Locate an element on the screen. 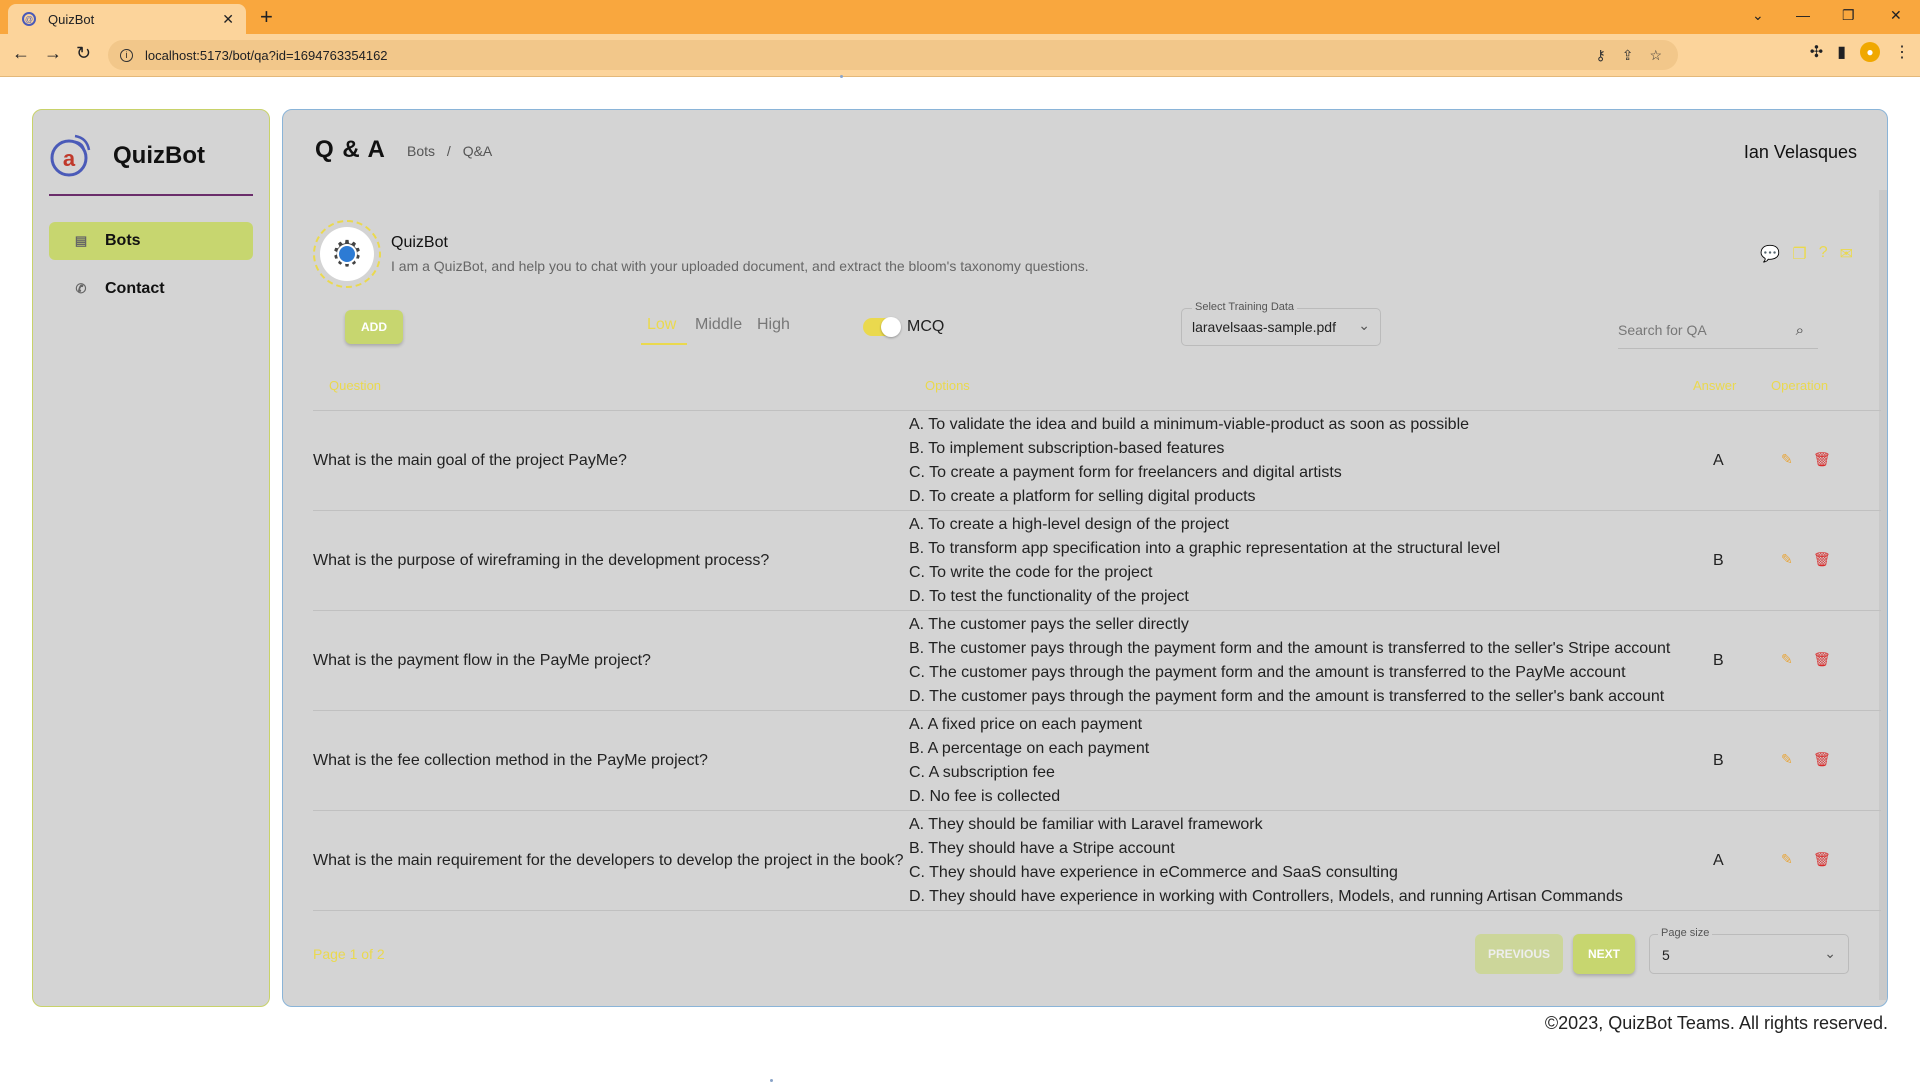 Image resolution: width=1920 pixels, height=1082 pixels. training-data-select-label: Select Training Data is located at coordinates (1245, 307).